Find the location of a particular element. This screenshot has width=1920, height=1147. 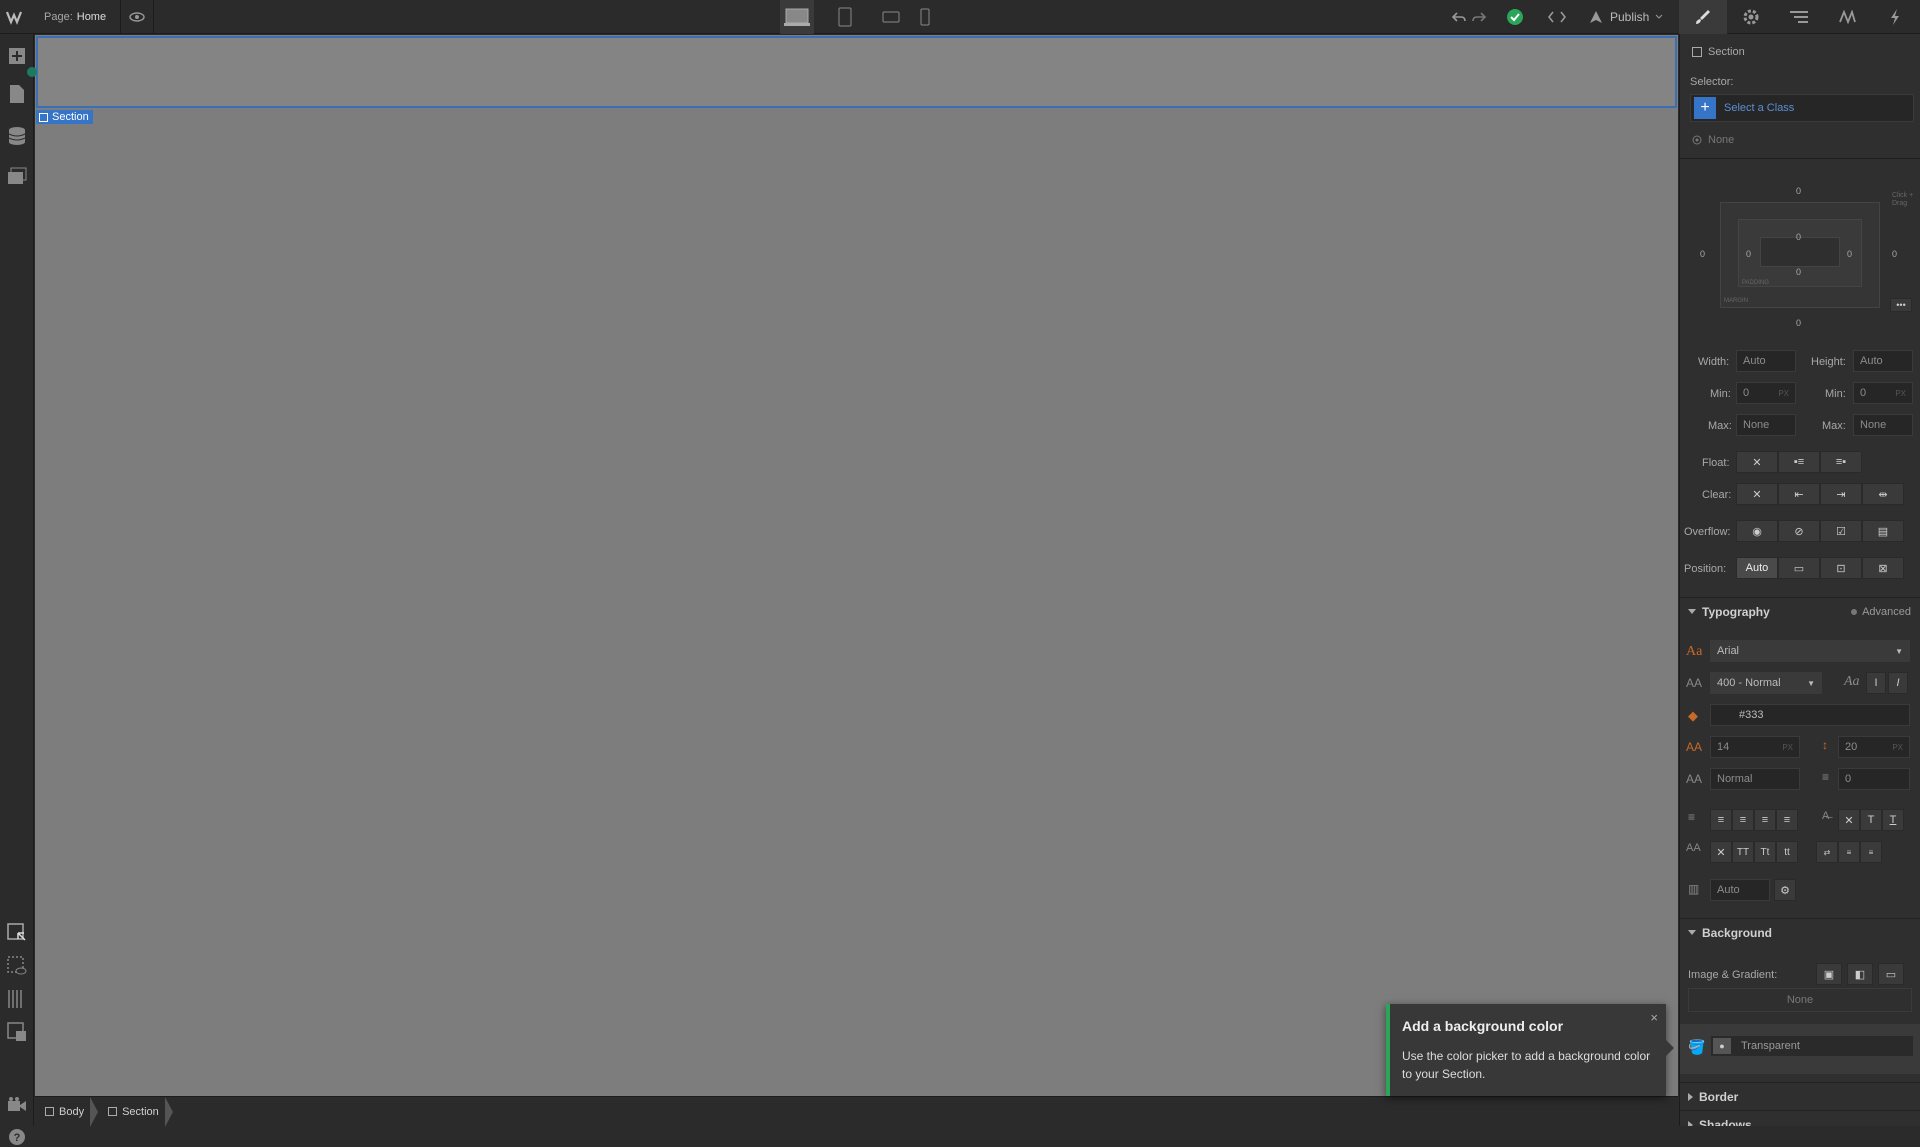

help-icon: ? is located at coordinates (17, 1137).